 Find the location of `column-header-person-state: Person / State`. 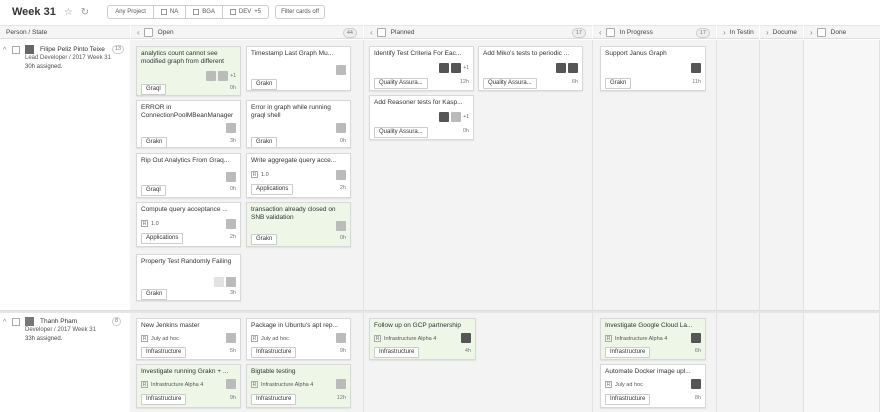

column-header-person-state: Person / State is located at coordinates (65, 32).